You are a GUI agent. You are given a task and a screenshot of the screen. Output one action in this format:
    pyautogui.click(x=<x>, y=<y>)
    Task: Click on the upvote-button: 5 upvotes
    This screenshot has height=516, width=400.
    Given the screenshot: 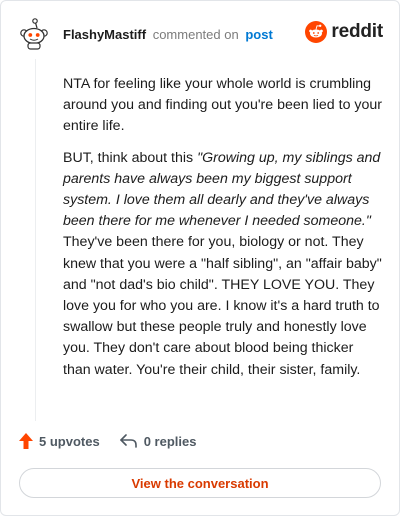 What is the action you would take?
    pyautogui.click(x=59, y=441)
    